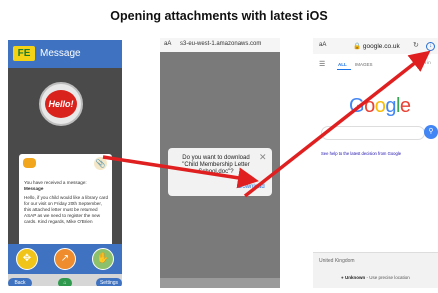 The image size is (438, 293). What do you see at coordinates (381, 46) in the screenshot?
I see `url-text: google.co.uk` at bounding box center [381, 46].